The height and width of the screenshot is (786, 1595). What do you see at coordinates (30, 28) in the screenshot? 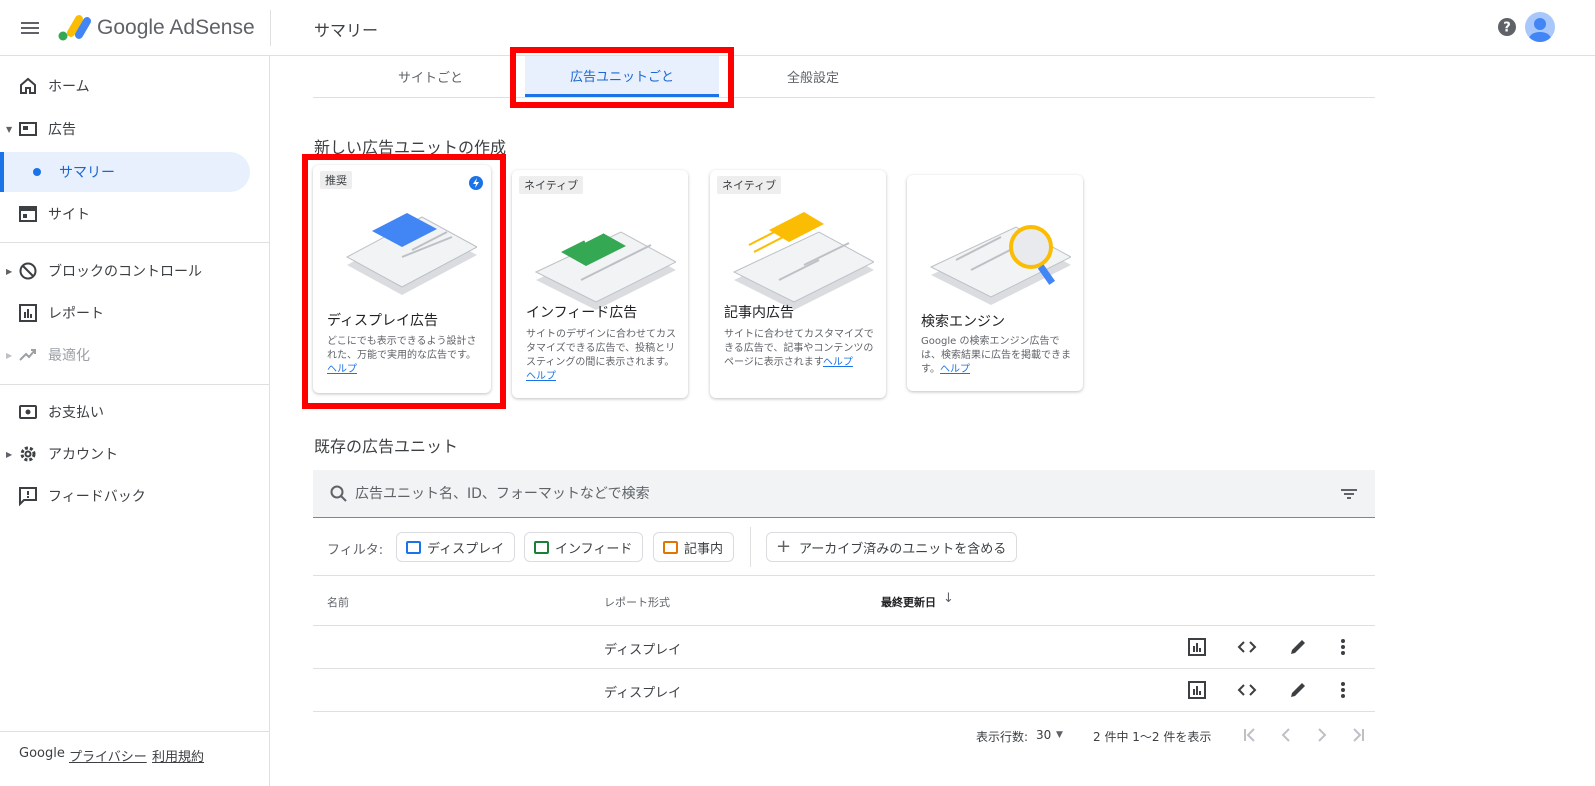
I see `hamburger-menu-icon` at bounding box center [30, 28].